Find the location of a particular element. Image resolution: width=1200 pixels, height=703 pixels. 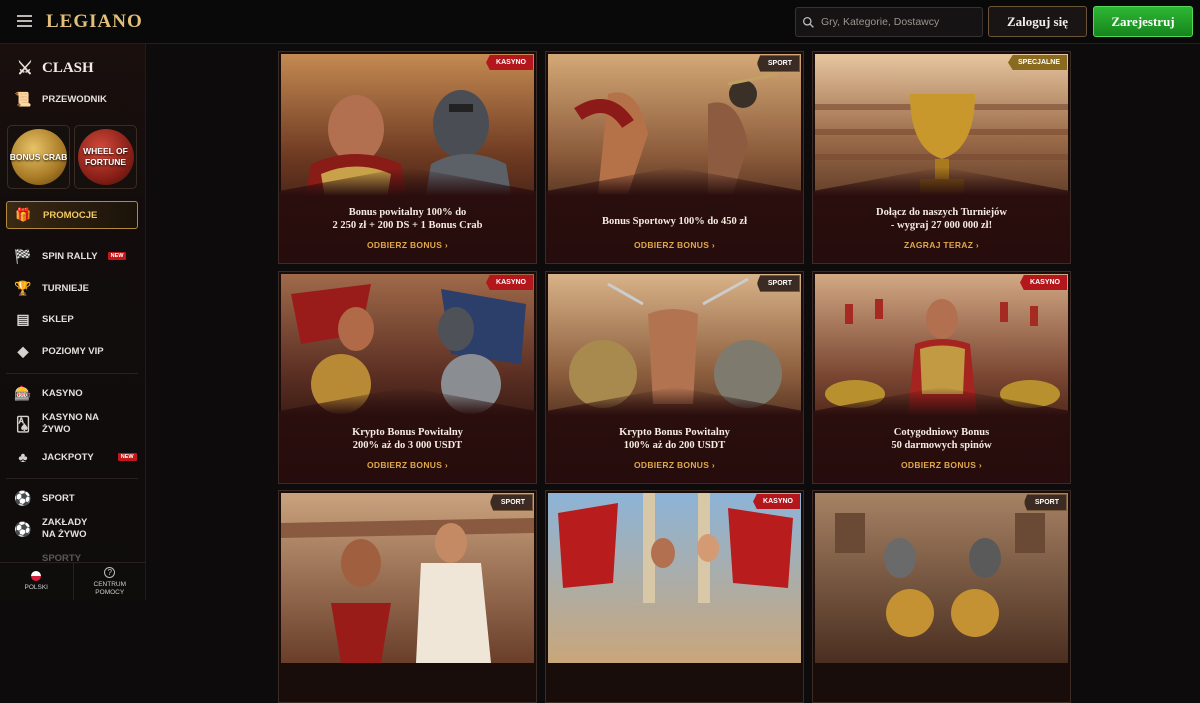

sidebar-item-vip: ◆ POZIOMY VIP is located at coordinates (59, 351).